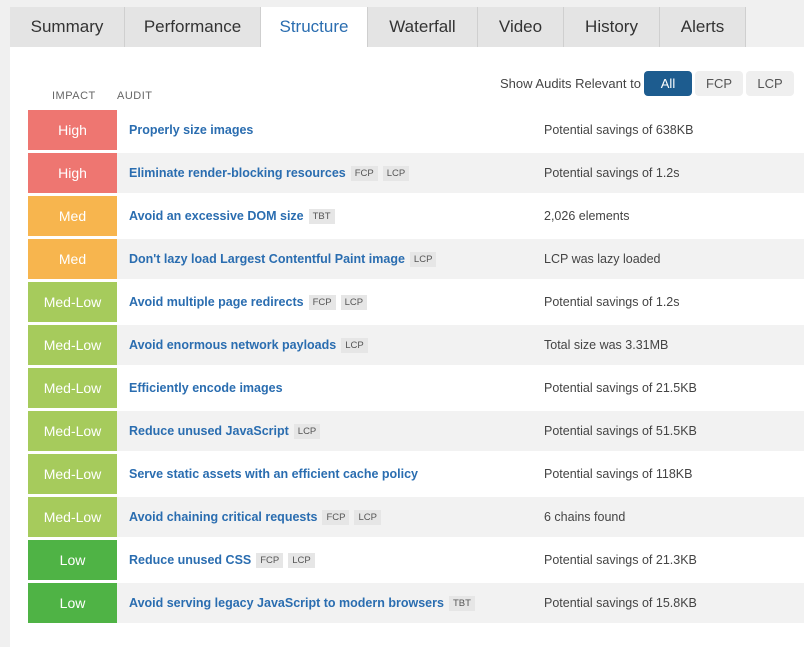  I want to click on audit-link: Avoid chaining critical requests FCP LCP, so click(255, 517).